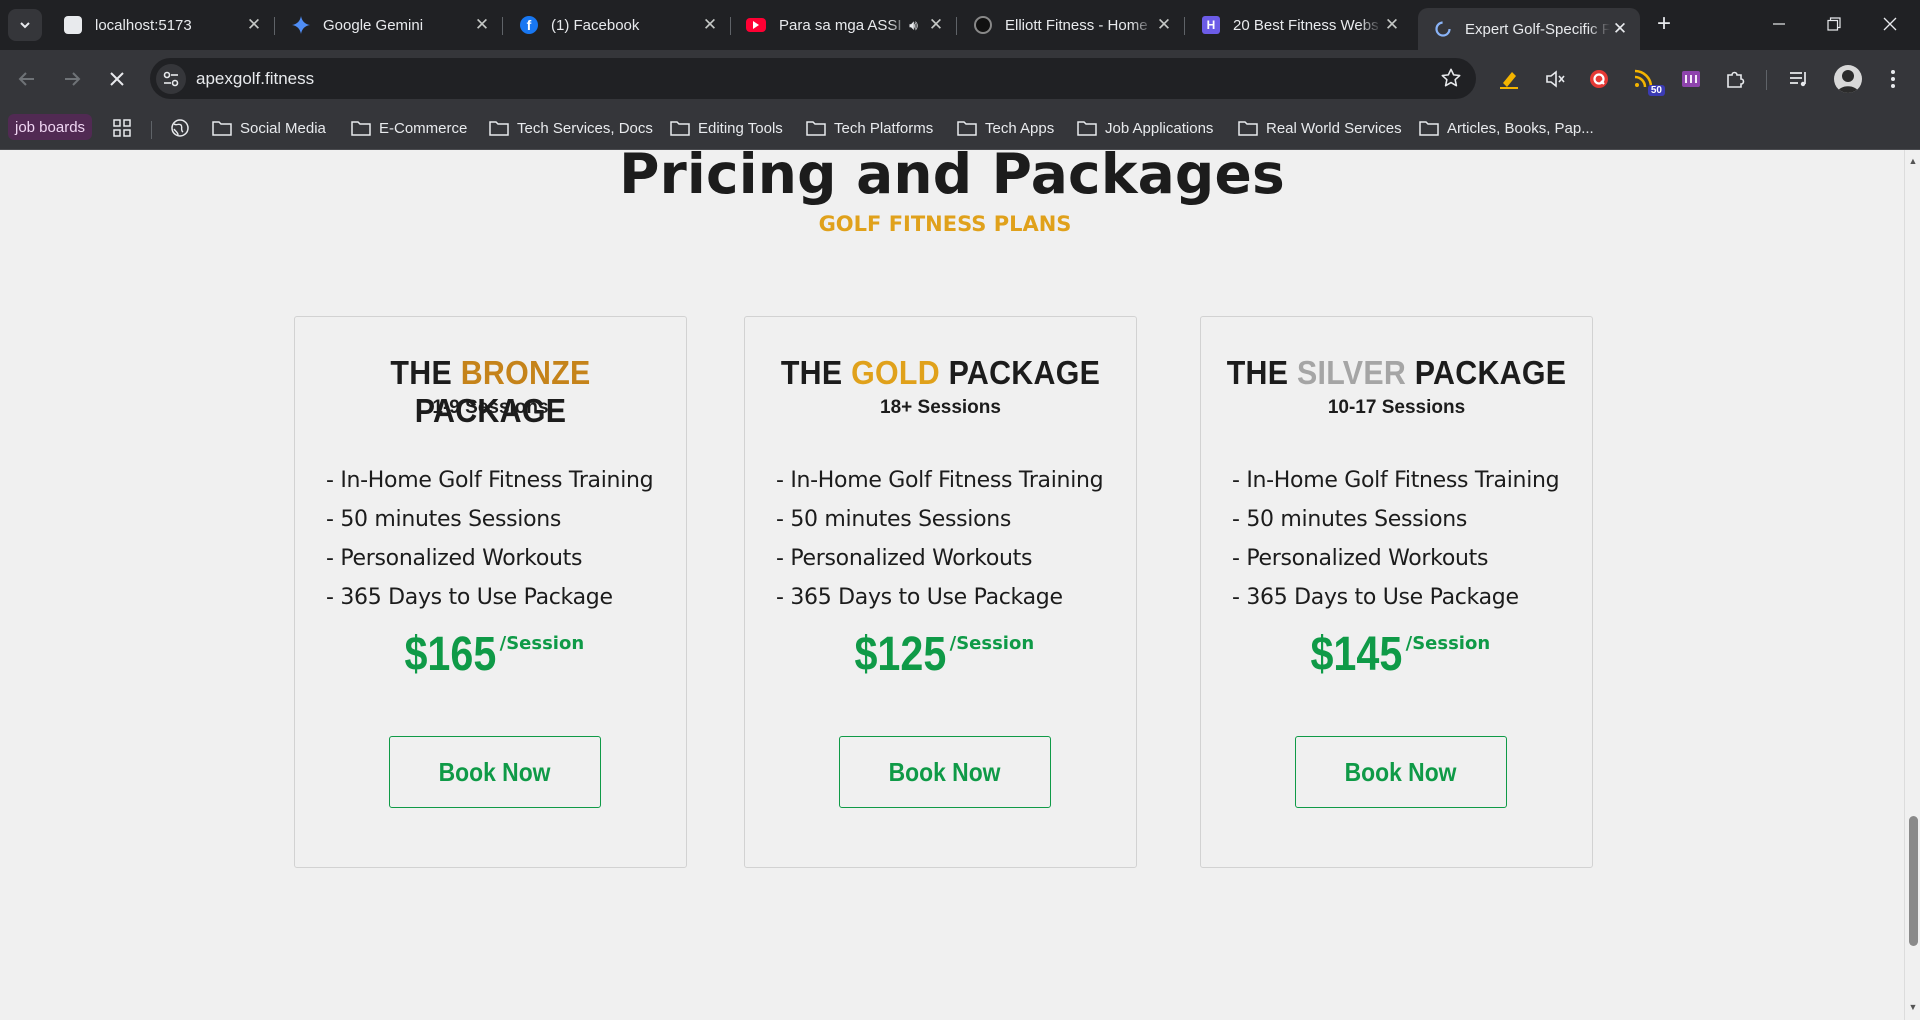 The height and width of the screenshot is (1020, 1920). Describe the element at coordinates (1509, 79) in the screenshot. I see `highlighter-extension-icon` at that location.